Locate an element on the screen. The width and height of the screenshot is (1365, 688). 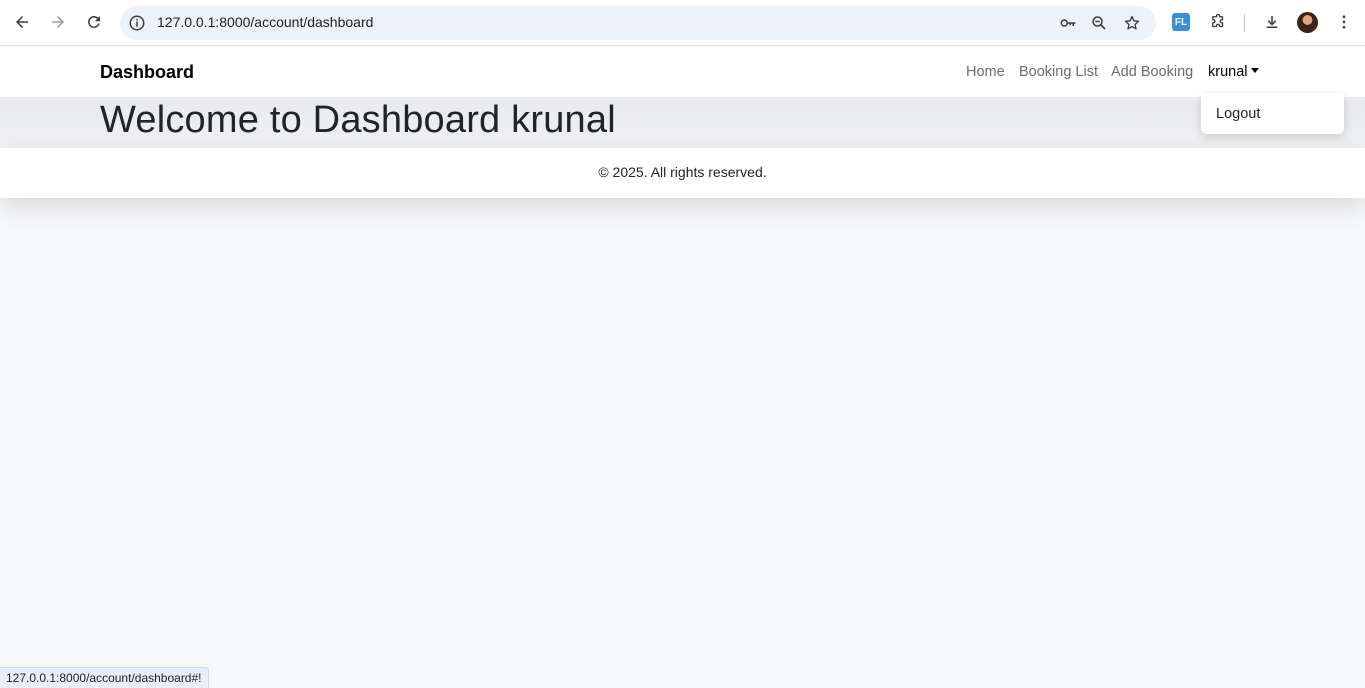
user-dropdown-toggle: krunal is located at coordinates (1233, 72).